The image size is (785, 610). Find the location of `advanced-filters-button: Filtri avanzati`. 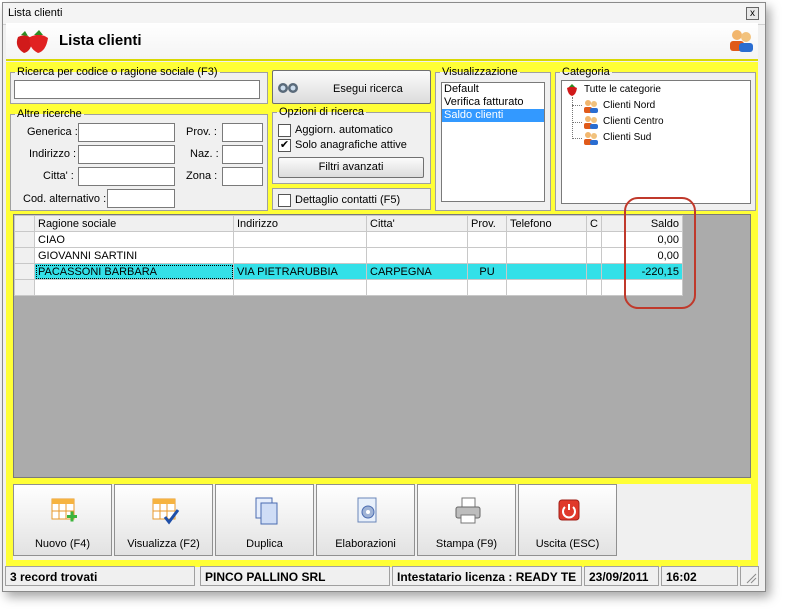

advanced-filters-button: Filtri avanzati is located at coordinates (351, 167).